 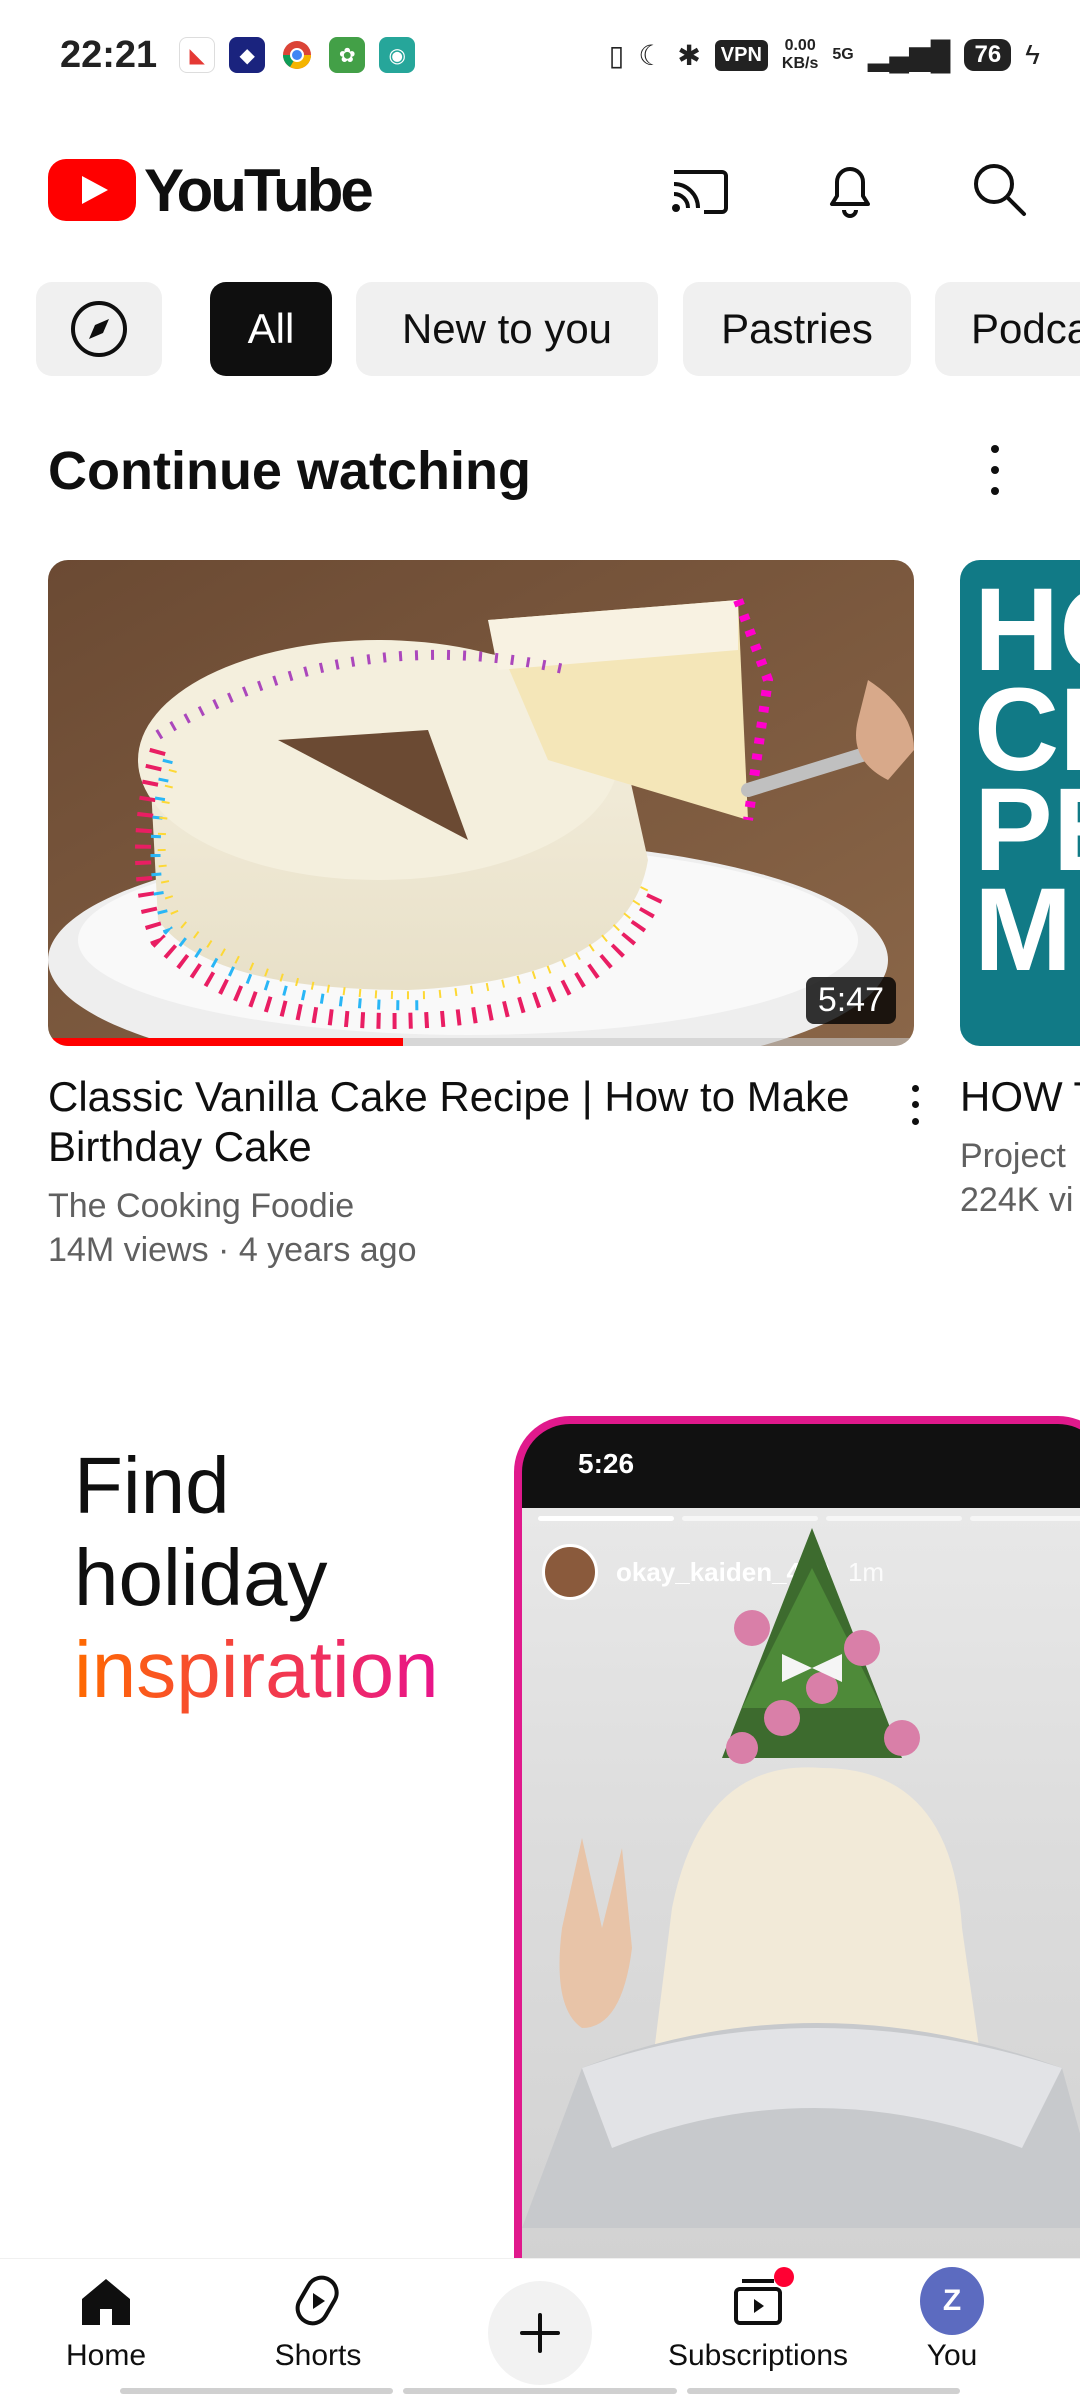 What do you see at coordinates (106, 2355) in the screenshot?
I see `nav-home-label: Home` at bounding box center [106, 2355].